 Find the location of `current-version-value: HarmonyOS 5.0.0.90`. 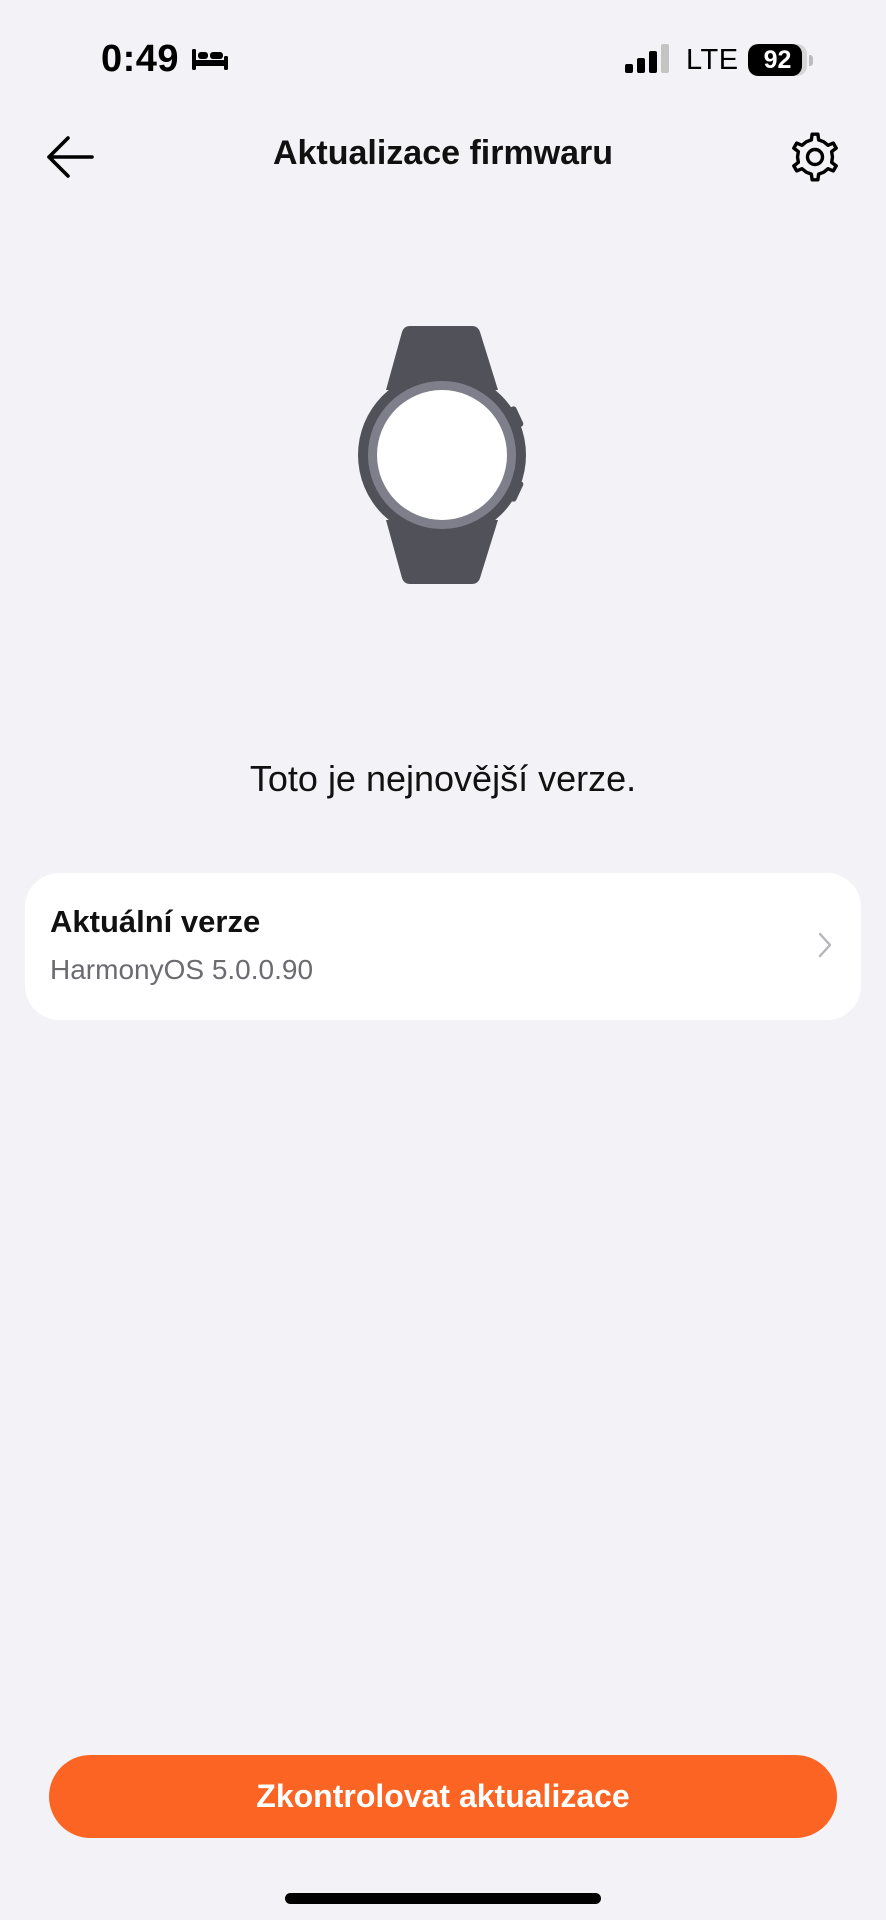

current-version-value: HarmonyOS 5.0.0.90 is located at coordinates (182, 969).